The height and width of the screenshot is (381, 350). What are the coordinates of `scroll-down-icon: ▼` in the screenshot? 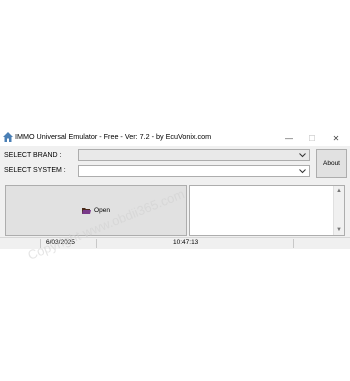 It's located at (339, 230).